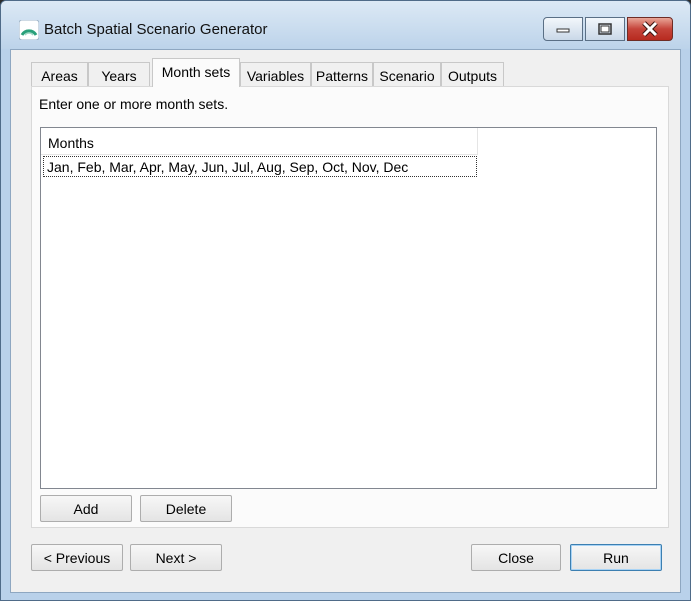 This screenshot has width=691, height=601. I want to click on tab-outputs: Outputs, so click(472, 74).